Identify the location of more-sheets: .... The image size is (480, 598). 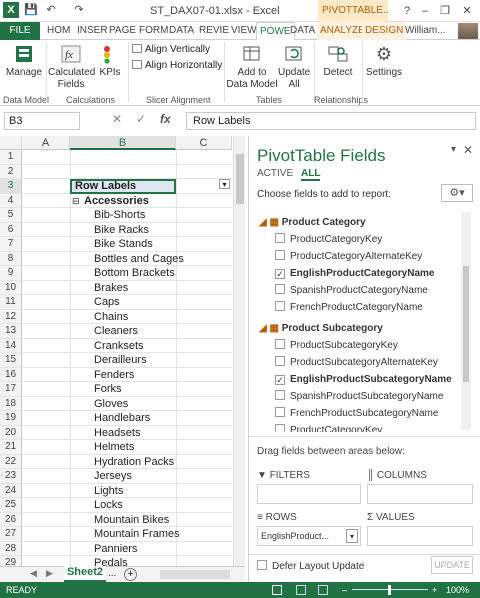
(112, 573).